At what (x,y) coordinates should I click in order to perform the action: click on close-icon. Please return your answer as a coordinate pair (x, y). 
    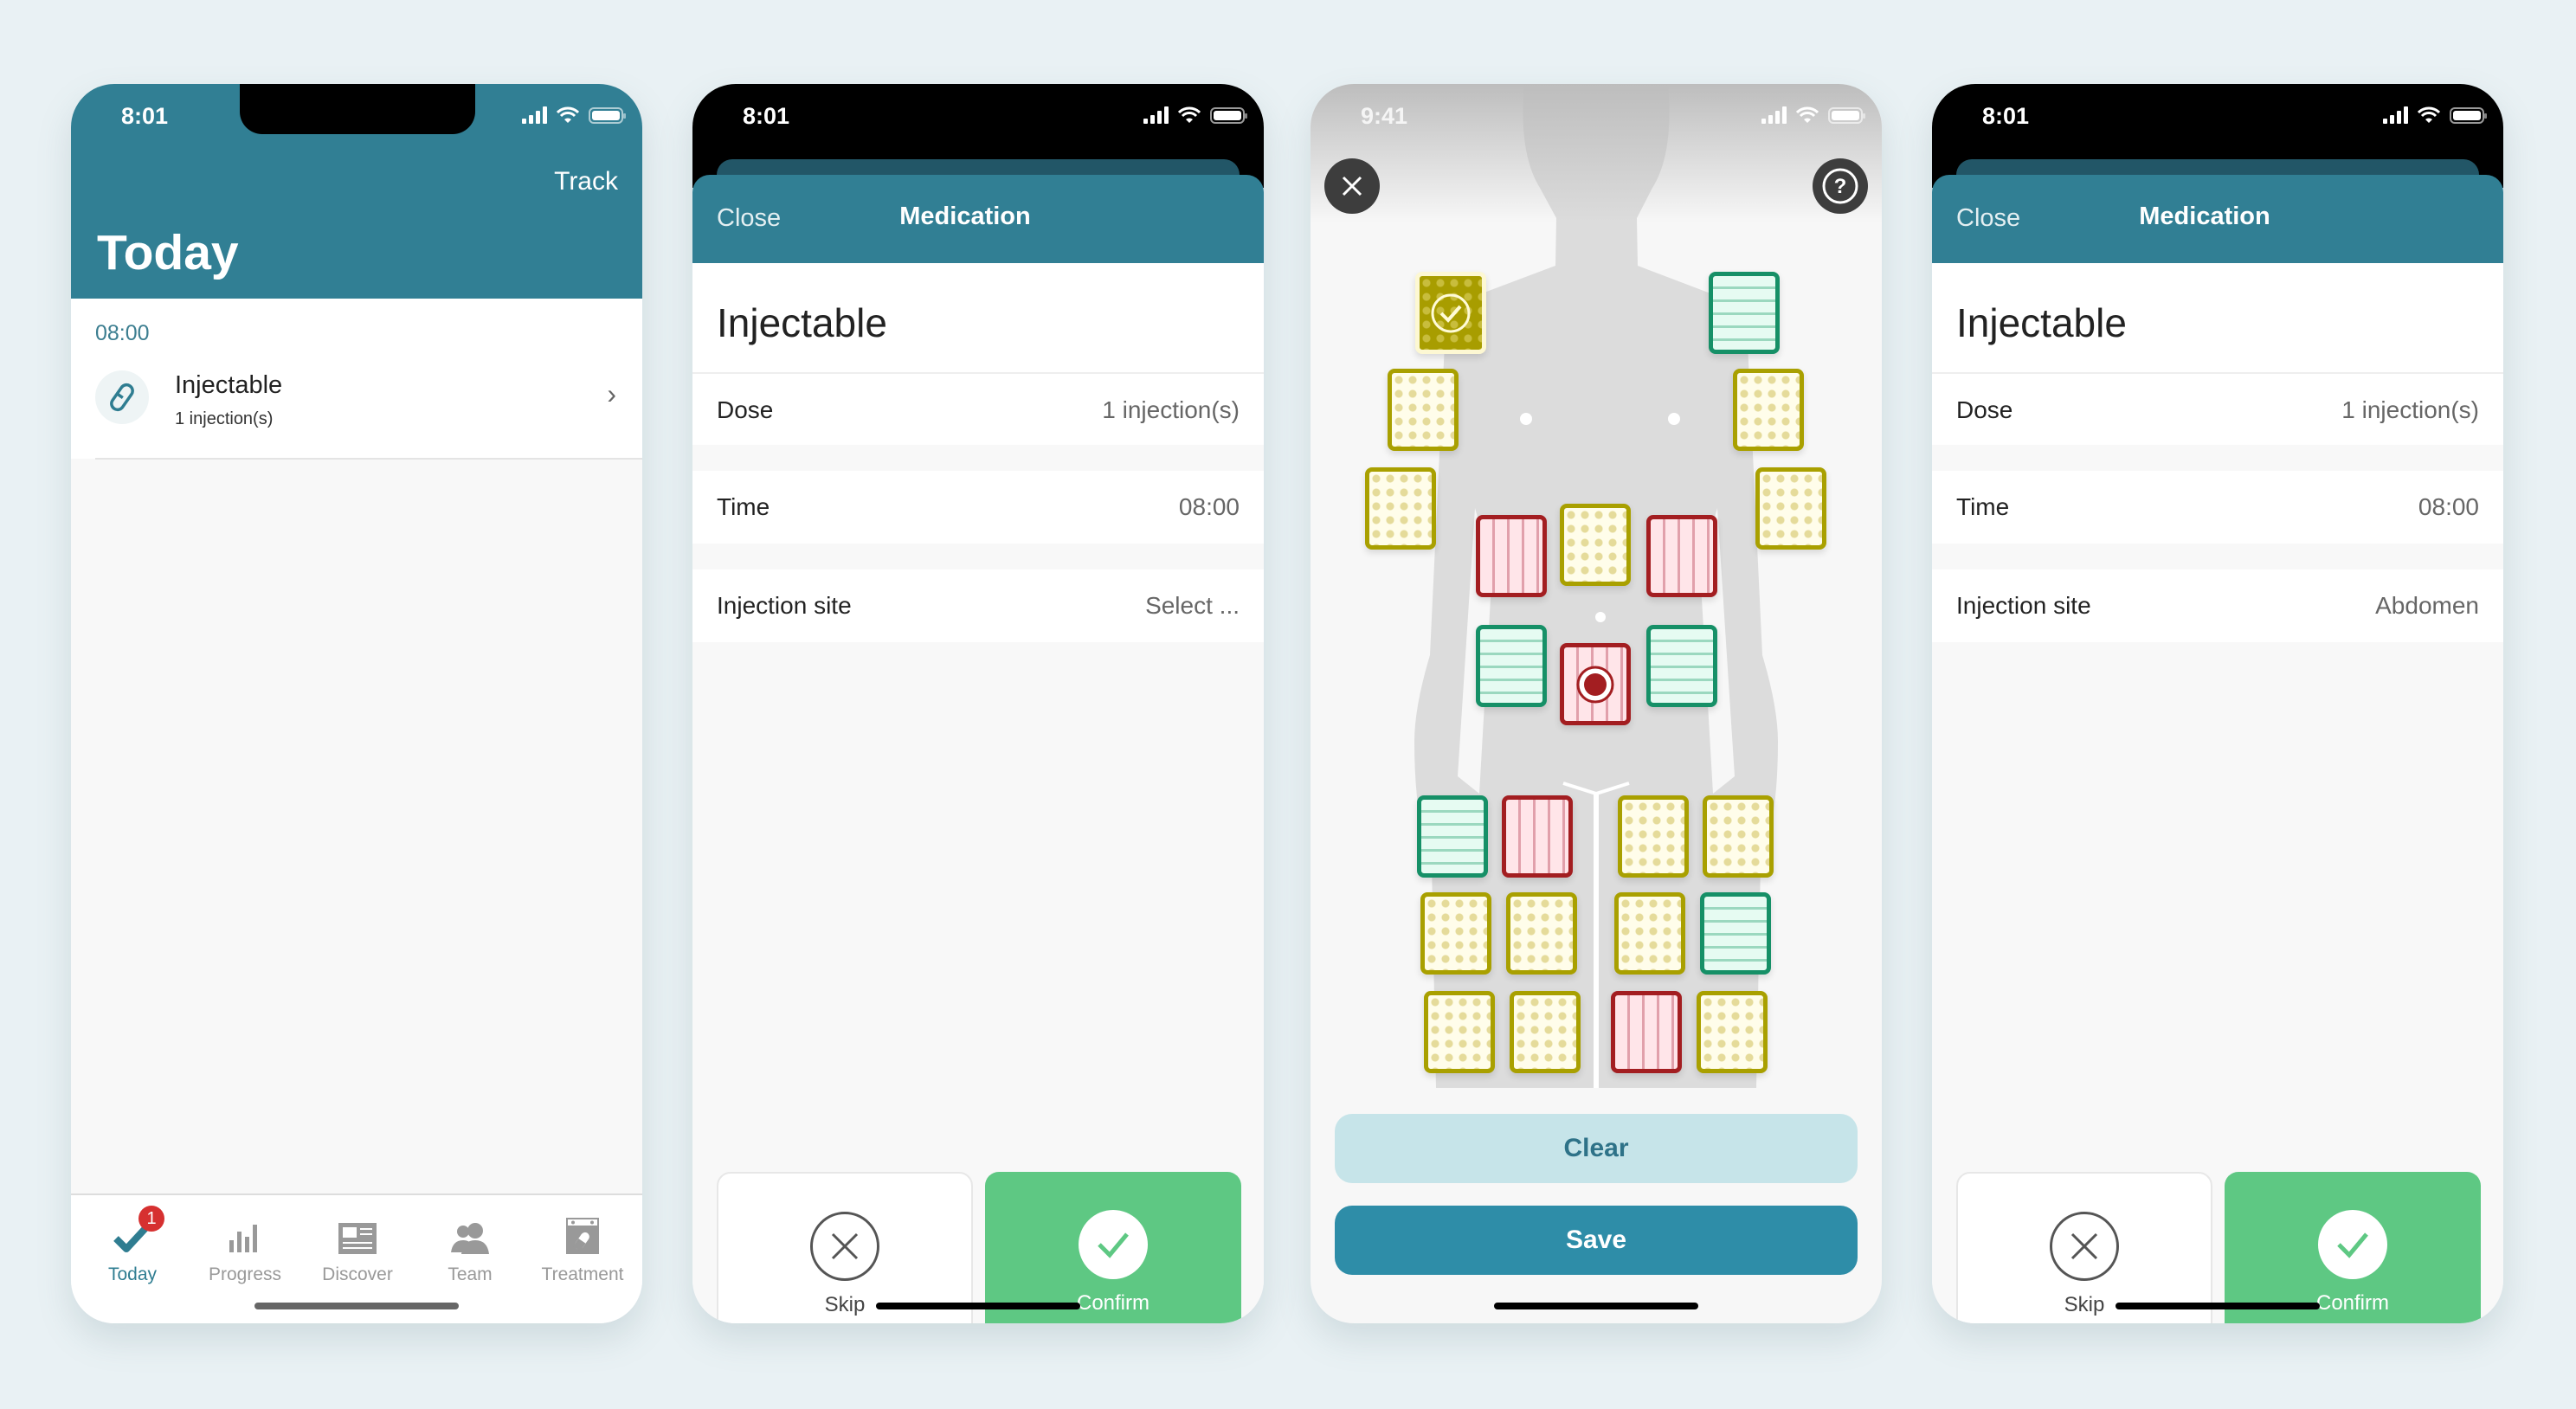
    Looking at the image, I should click on (1352, 186).